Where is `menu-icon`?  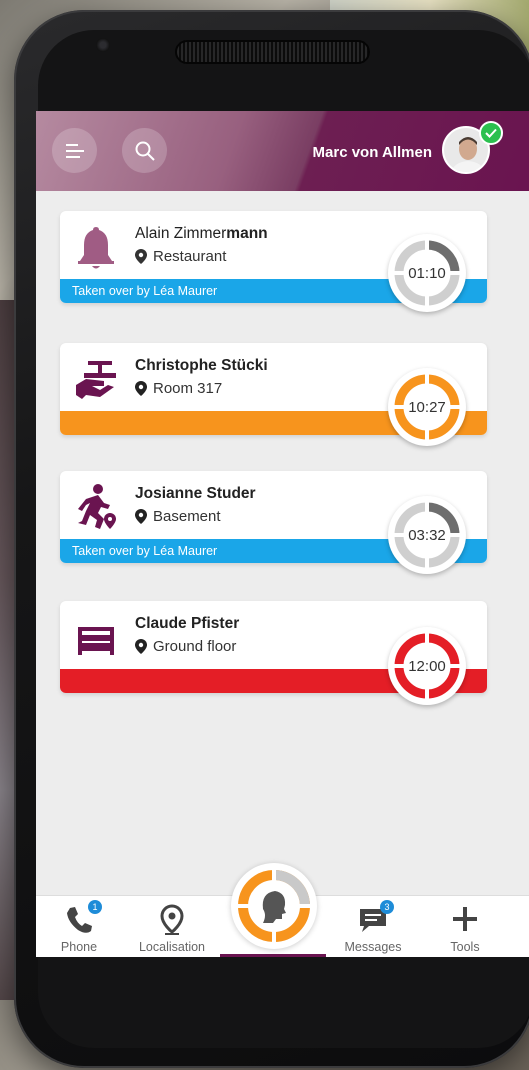 menu-icon is located at coordinates (74, 150).